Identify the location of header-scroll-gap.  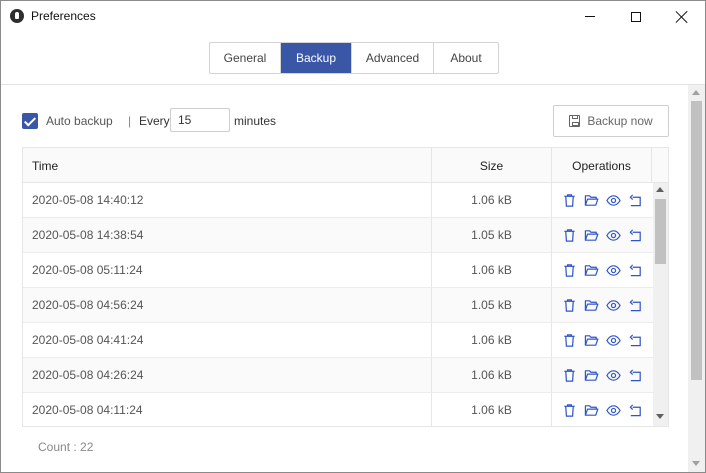
(660, 165).